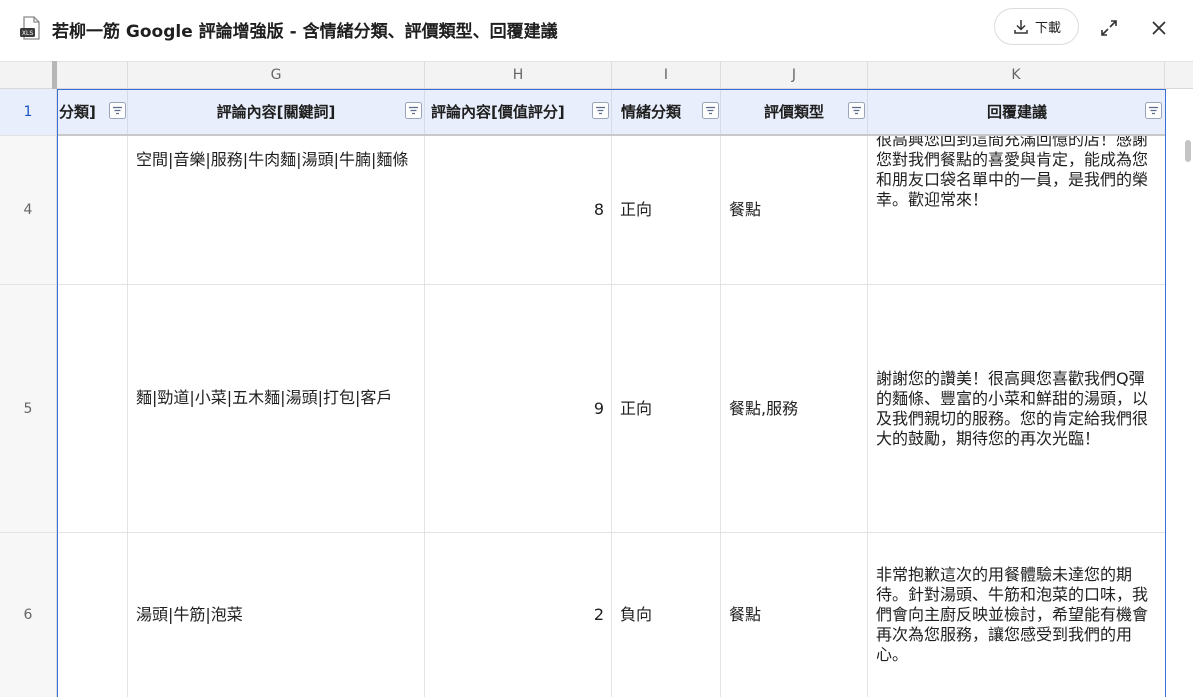  What do you see at coordinates (651, 112) in the screenshot?
I see `header-label: 情緒分類` at bounding box center [651, 112].